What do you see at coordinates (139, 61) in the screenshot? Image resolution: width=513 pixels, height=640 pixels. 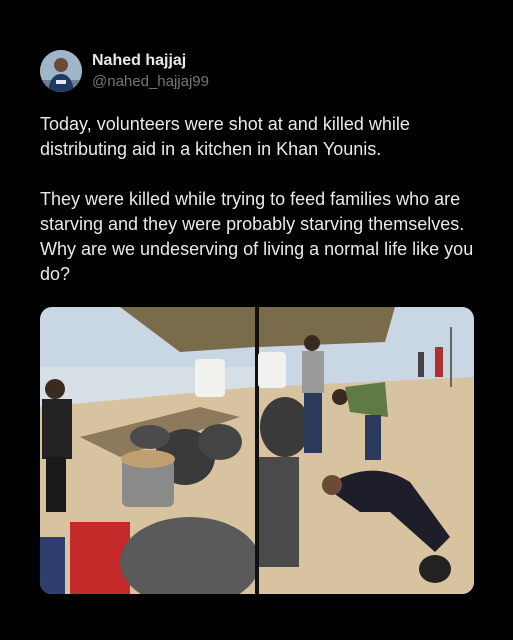 I see `author-name: Nahed hajjaj` at bounding box center [139, 61].